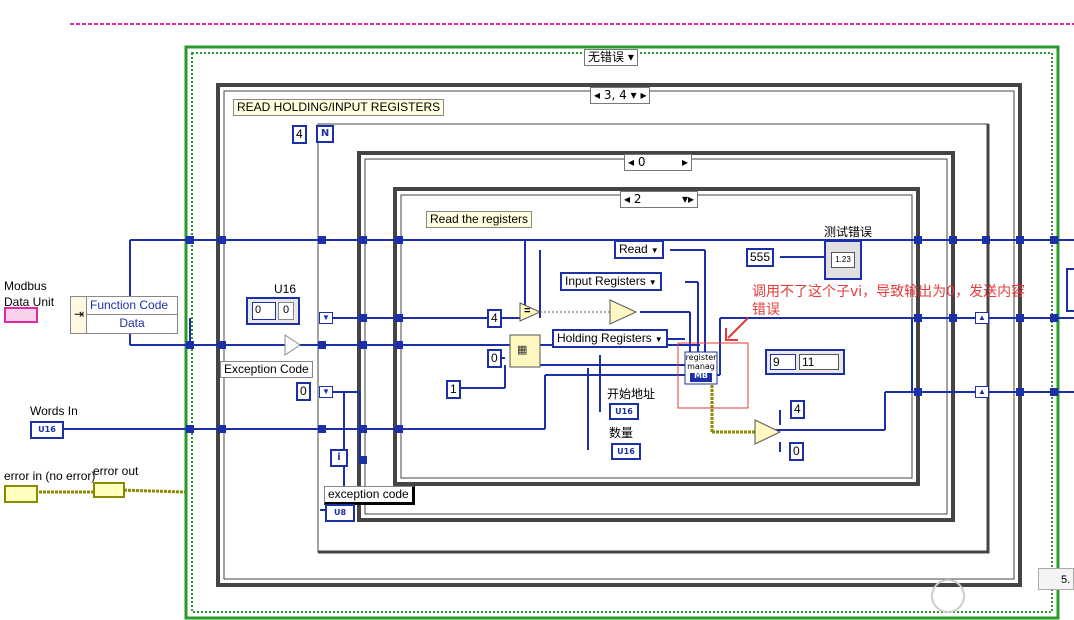 The width and height of the screenshot is (1074, 620). What do you see at coordinates (615, 95) in the screenshot?
I see `middle-case-selector-label: 3, 4` at bounding box center [615, 95].